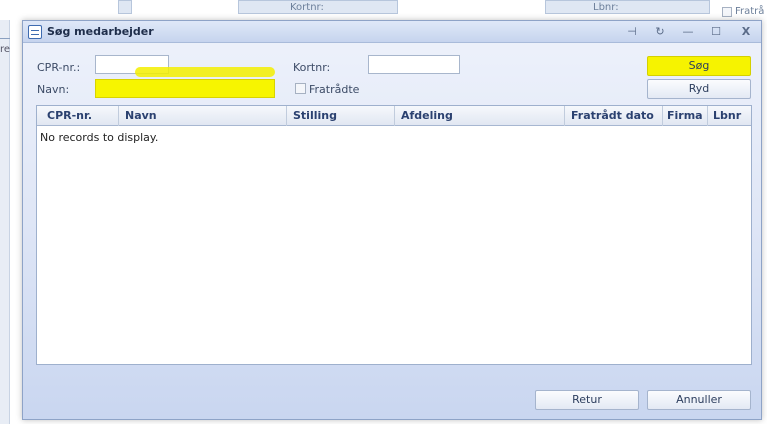 The height and width of the screenshot is (424, 767). Describe the element at coordinates (5, 38) in the screenshot. I see `background-divider` at that location.